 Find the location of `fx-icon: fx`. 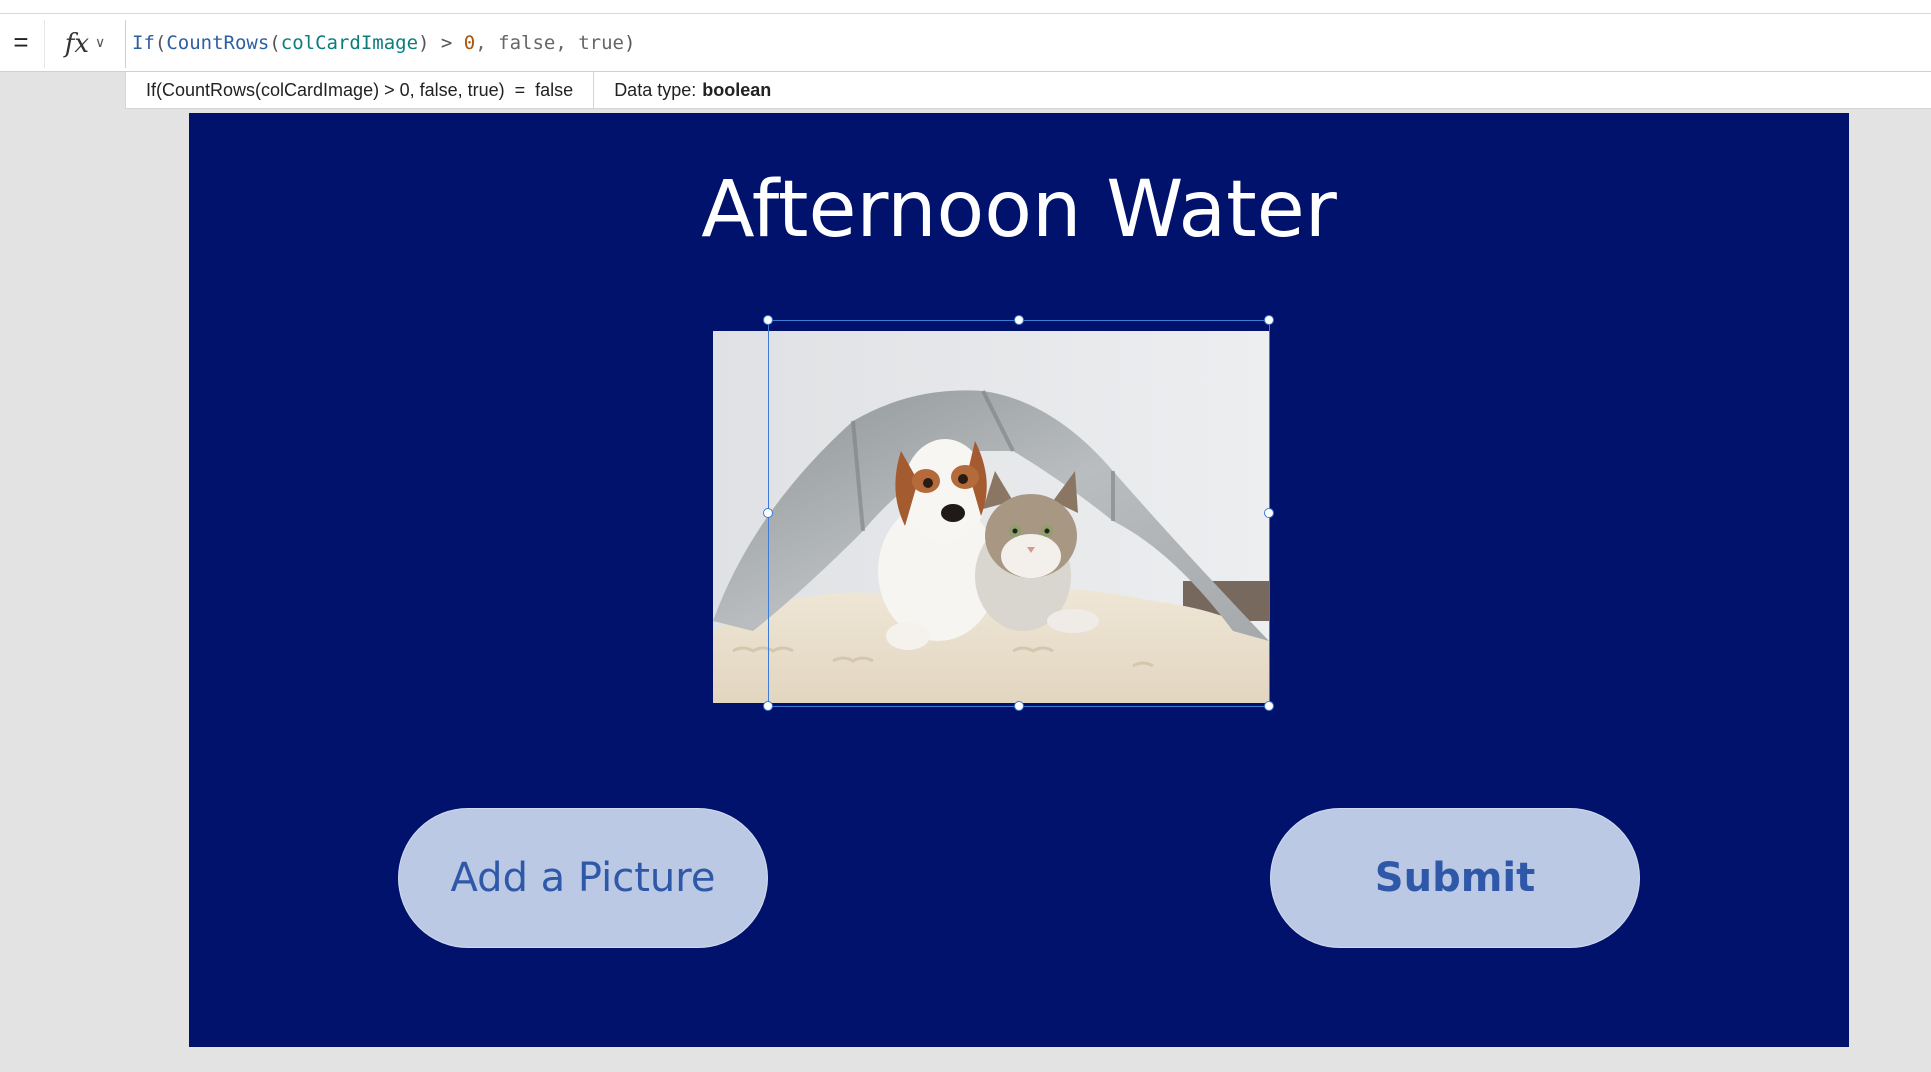

fx-icon: fx is located at coordinates (77, 44).